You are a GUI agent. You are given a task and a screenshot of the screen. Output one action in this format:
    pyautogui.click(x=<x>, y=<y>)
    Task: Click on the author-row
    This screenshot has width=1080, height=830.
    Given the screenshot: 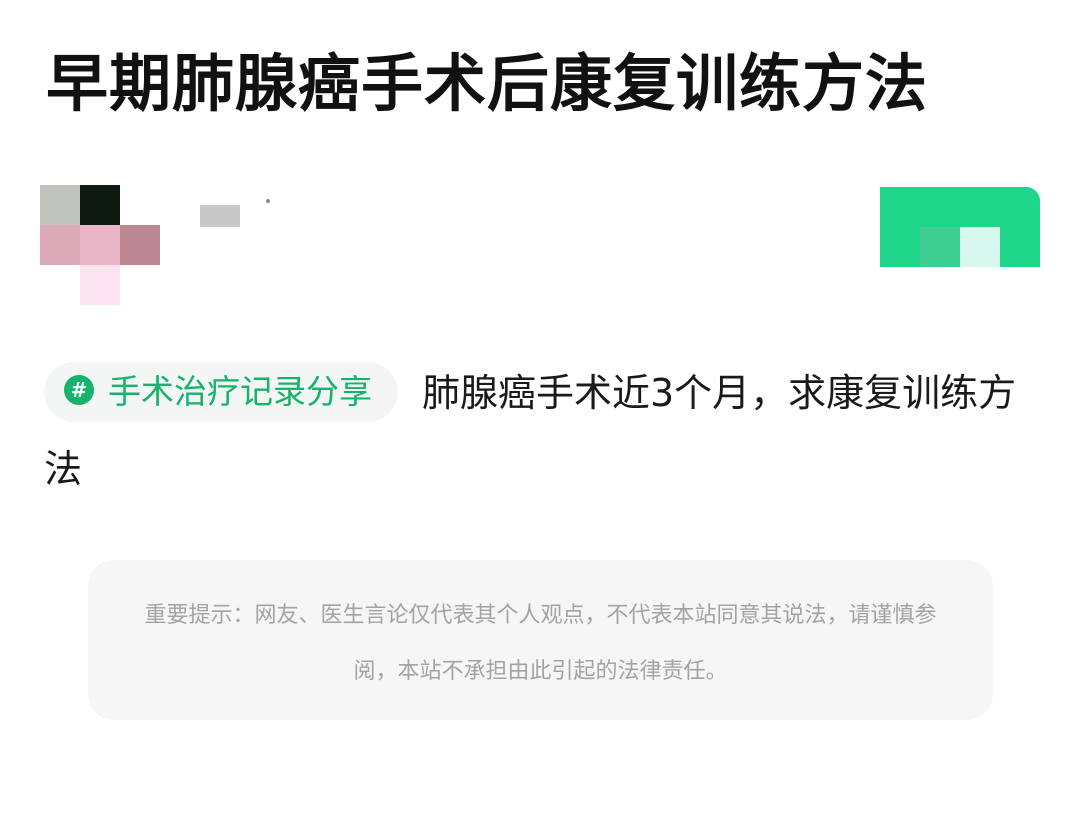 What is the action you would take?
    pyautogui.click(x=540, y=247)
    